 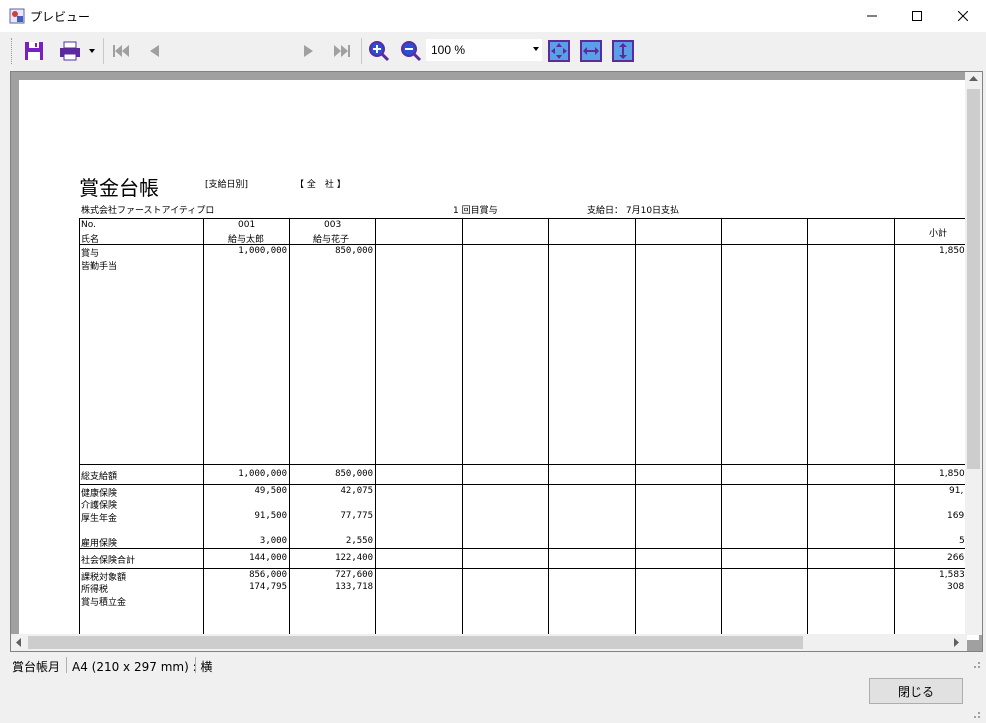 What do you see at coordinates (90, 254) in the screenshot?
I see `row-label-bonus: 賞与` at bounding box center [90, 254].